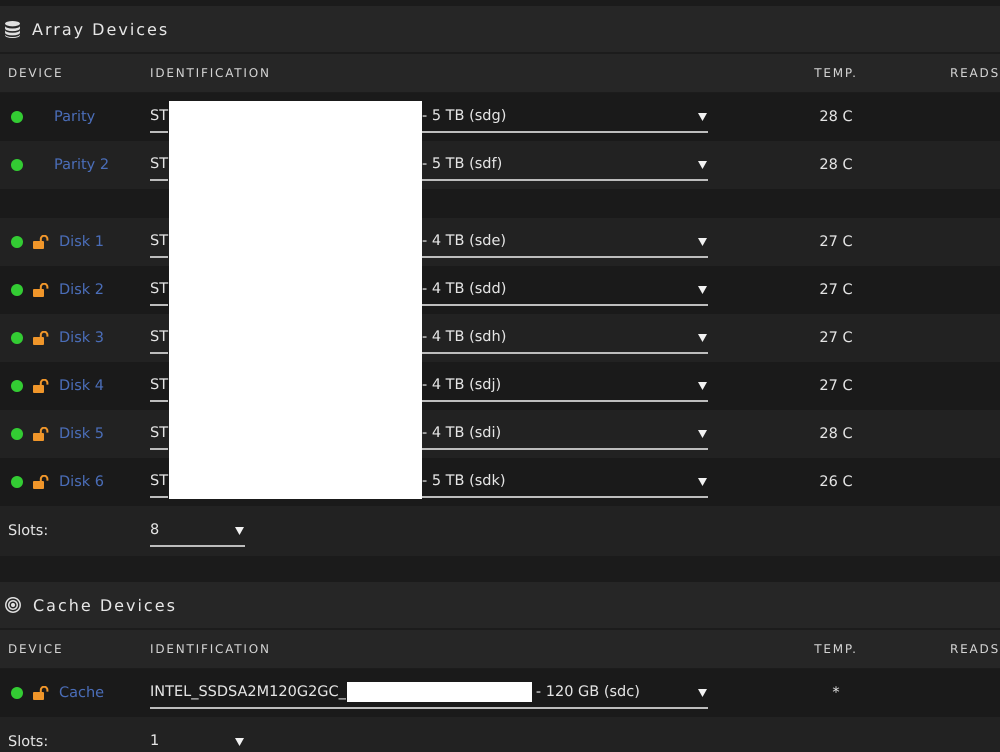 This screenshot has height=752, width=1000. What do you see at coordinates (105, 605) in the screenshot?
I see `section-title: Cache Devices` at bounding box center [105, 605].